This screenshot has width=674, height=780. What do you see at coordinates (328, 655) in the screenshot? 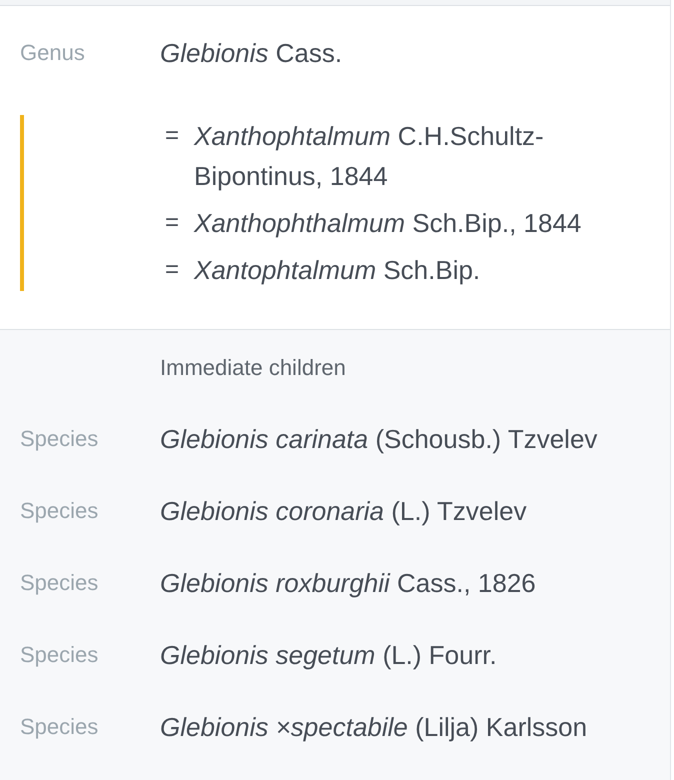
I see `child-taxon-name: Glebionis segetum (L.) Fourr.` at bounding box center [328, 655].